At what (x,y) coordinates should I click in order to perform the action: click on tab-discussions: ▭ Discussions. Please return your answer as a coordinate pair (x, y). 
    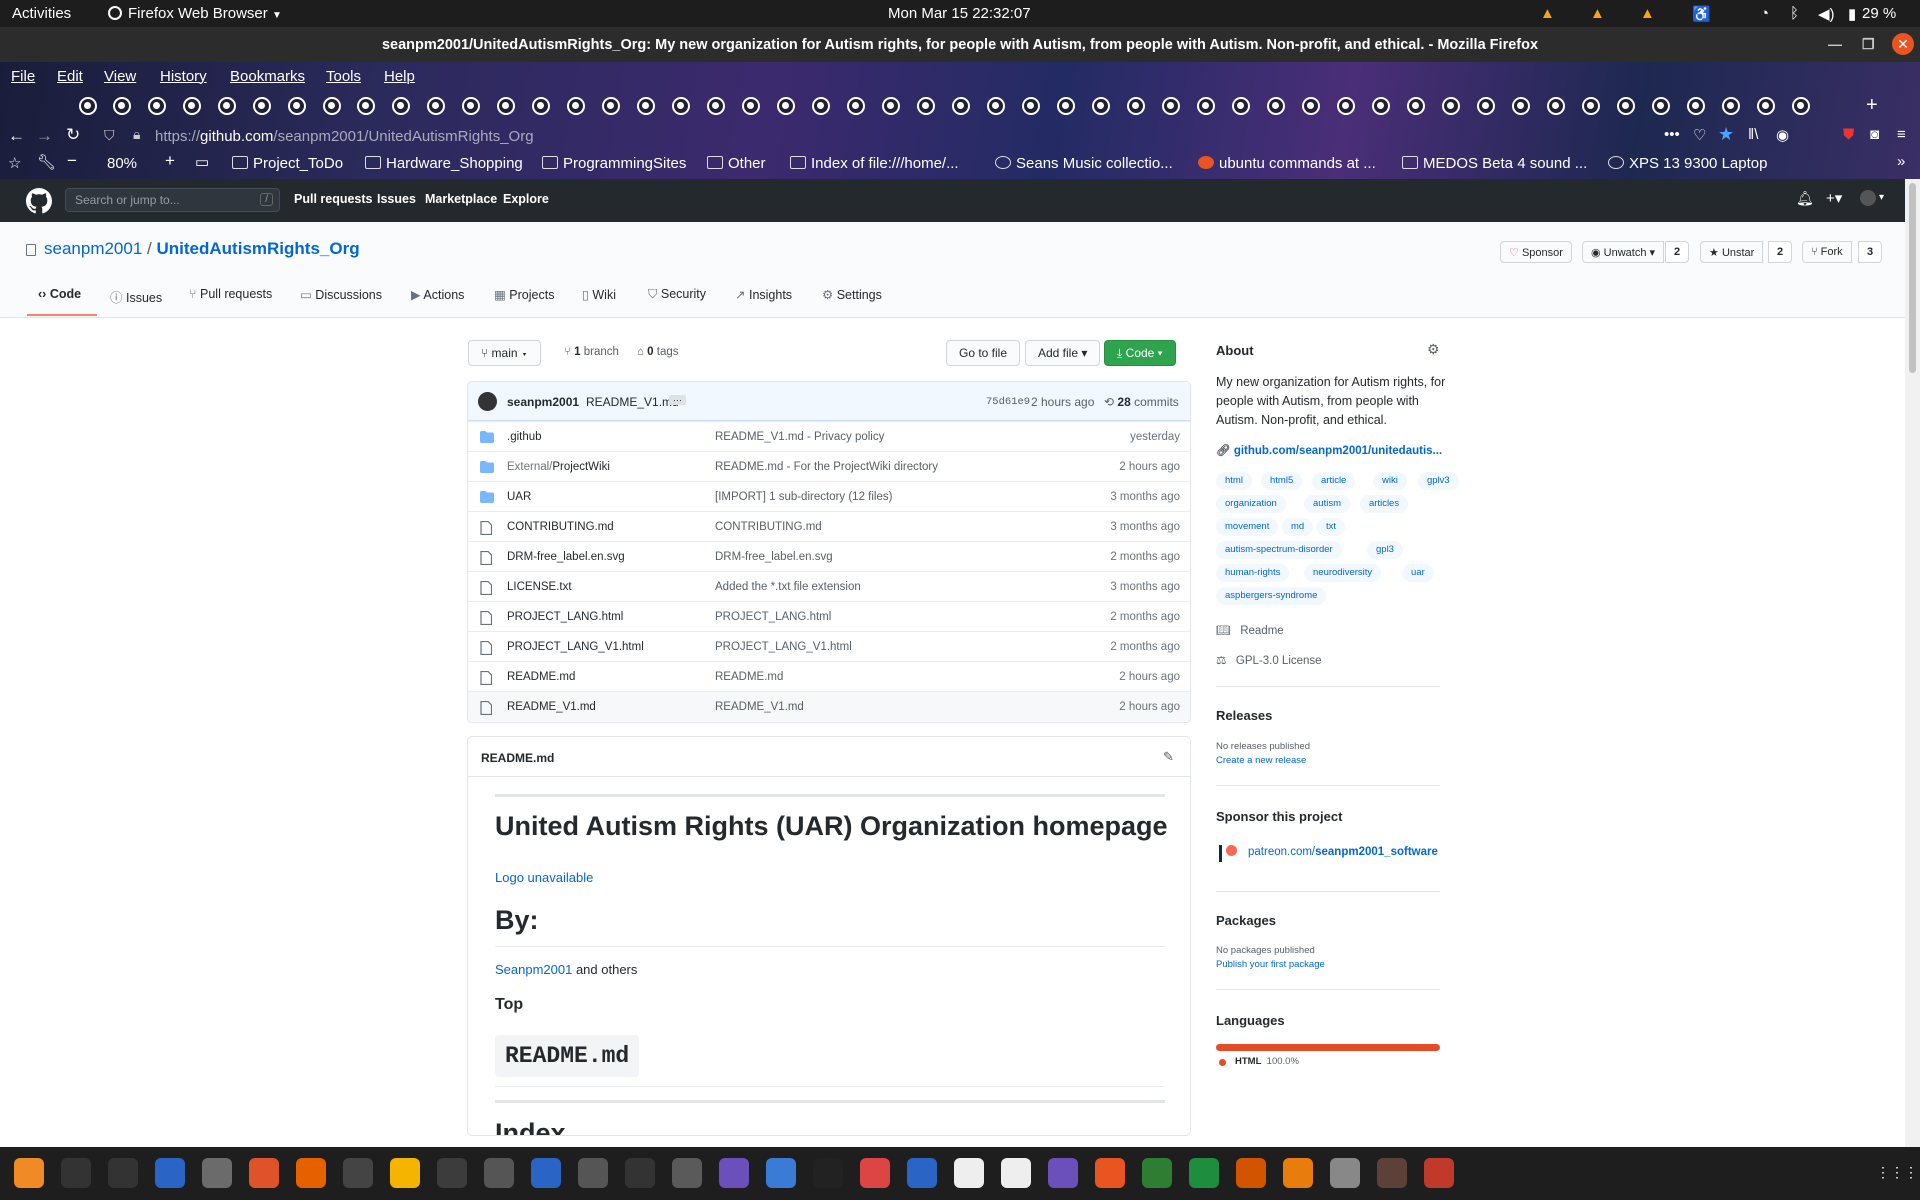
    Looking at the image, I should click on (341, 294).